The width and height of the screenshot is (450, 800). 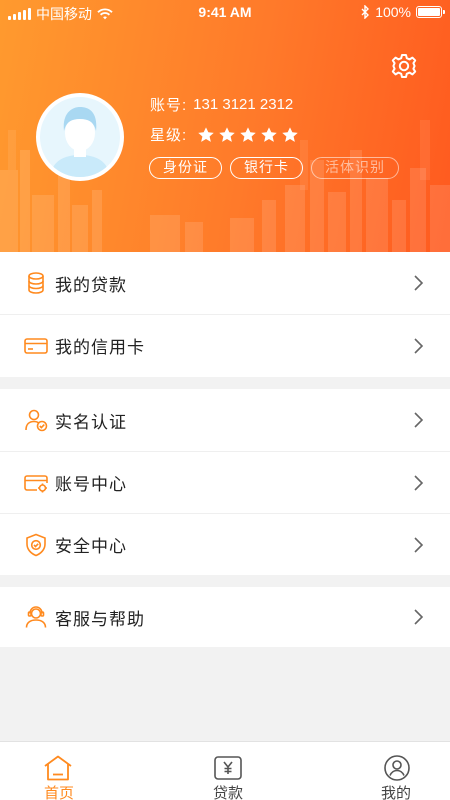 What do you see at coordinates (355, 168) in the screenshot?
I see `liveness-detection-badge: 活体识别` at bounding box center [355, 168].